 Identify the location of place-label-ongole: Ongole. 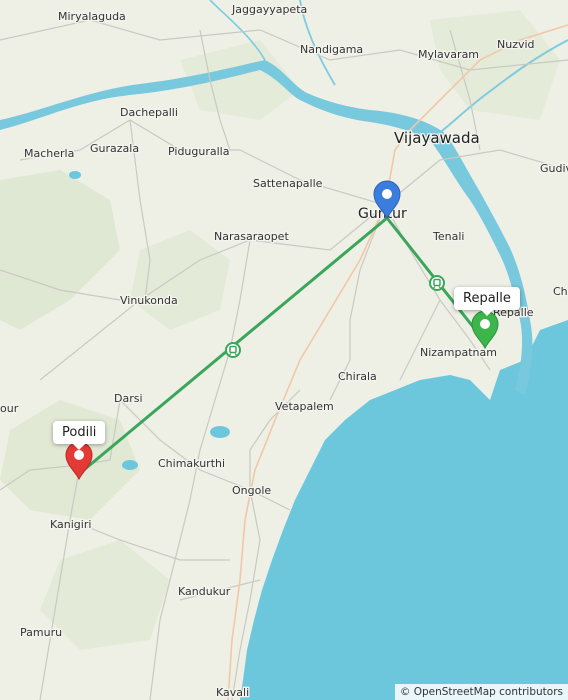
(251, 490).